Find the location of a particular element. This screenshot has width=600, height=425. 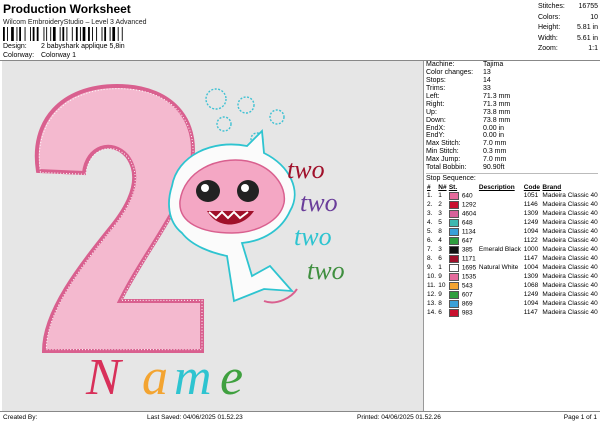

cell-stitches: 1292 is located at coordinates (463, 205).